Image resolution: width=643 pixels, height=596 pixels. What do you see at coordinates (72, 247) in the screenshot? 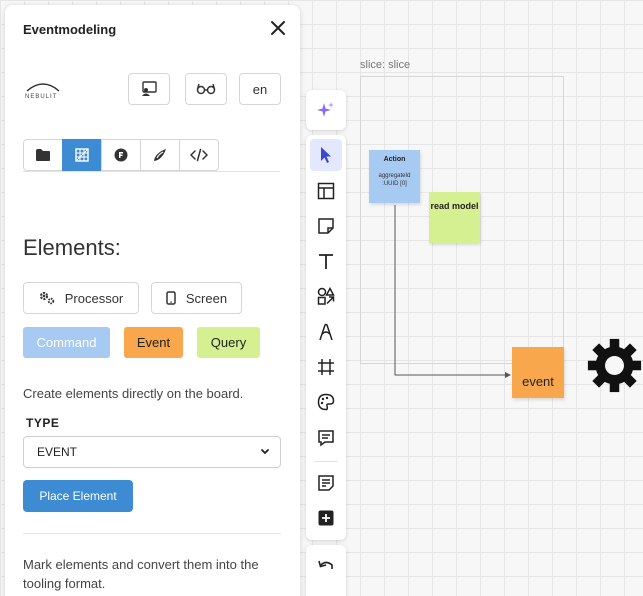
I see `elements-heading: Elements:` at bounding box center [72, 247].